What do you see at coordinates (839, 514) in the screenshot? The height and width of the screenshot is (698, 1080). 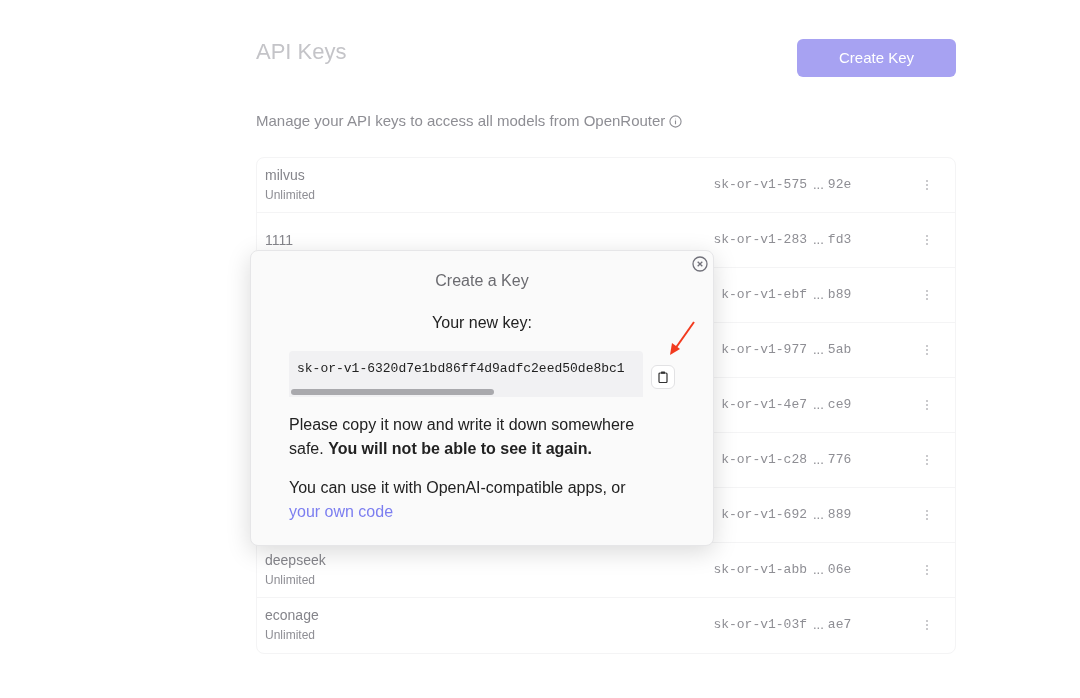 I see `key-suffix: 889` at bounding box center [839, 514].